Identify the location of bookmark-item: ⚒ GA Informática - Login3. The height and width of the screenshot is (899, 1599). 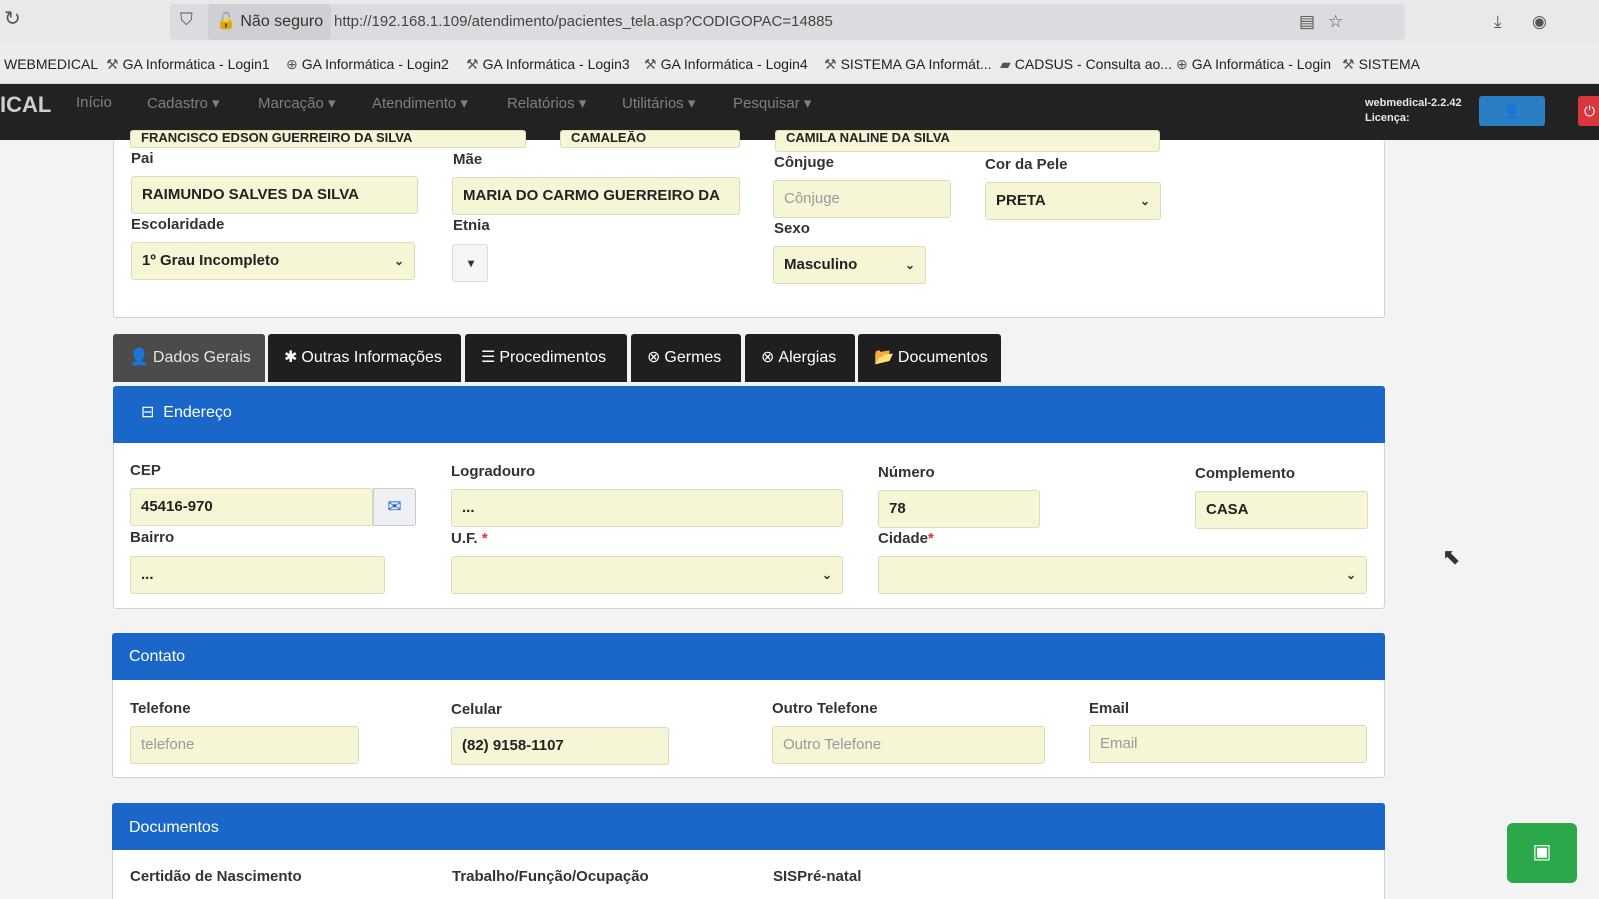
(548, 64).